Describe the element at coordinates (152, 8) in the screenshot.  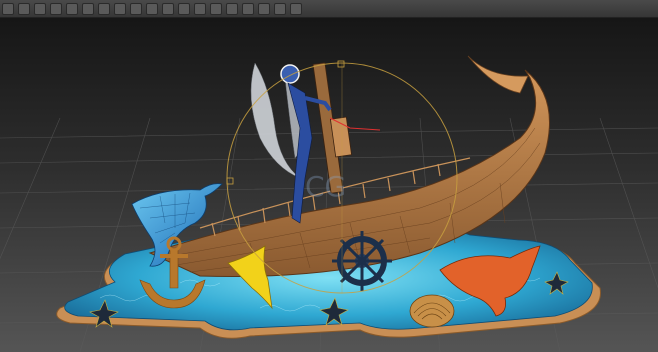
I see `snap-icon` at that location.